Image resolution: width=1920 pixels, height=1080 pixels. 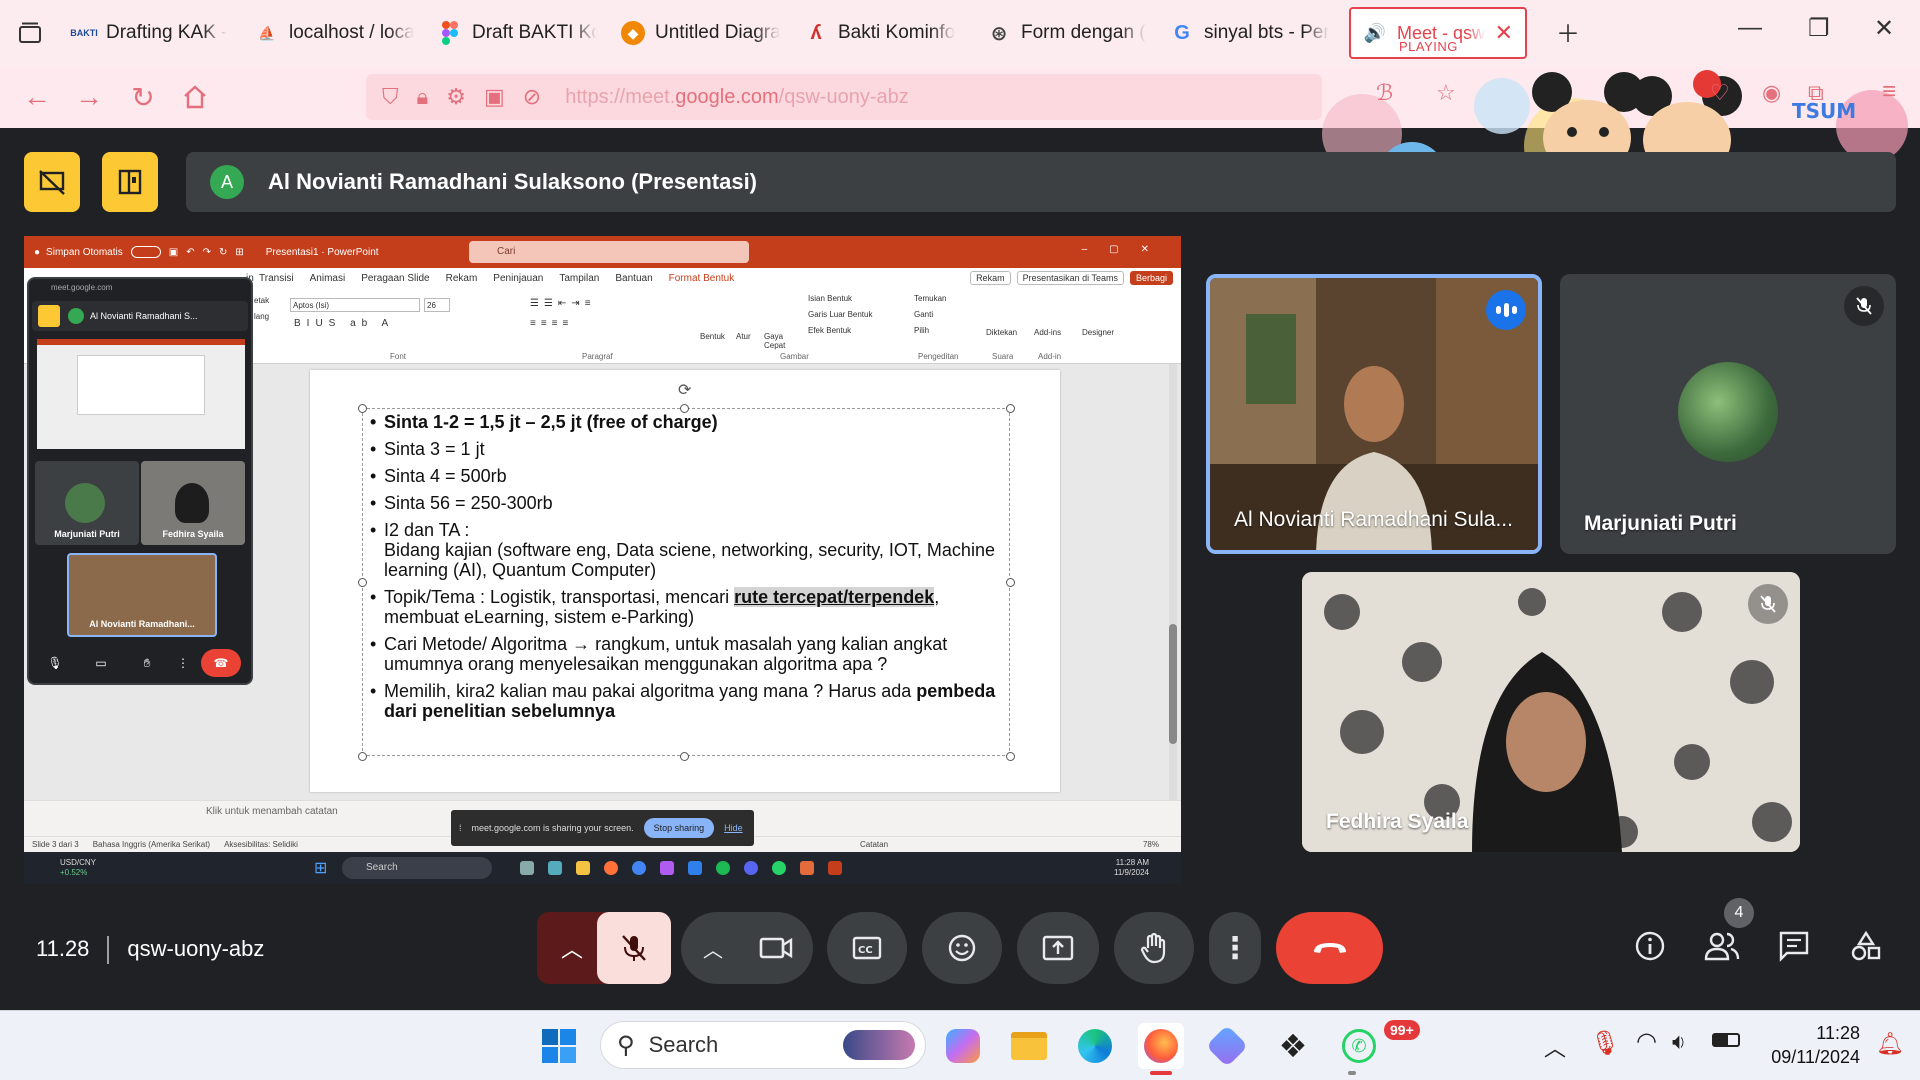 I want to click on extensions-icon: ⧉, so click(x=1816, y=93).